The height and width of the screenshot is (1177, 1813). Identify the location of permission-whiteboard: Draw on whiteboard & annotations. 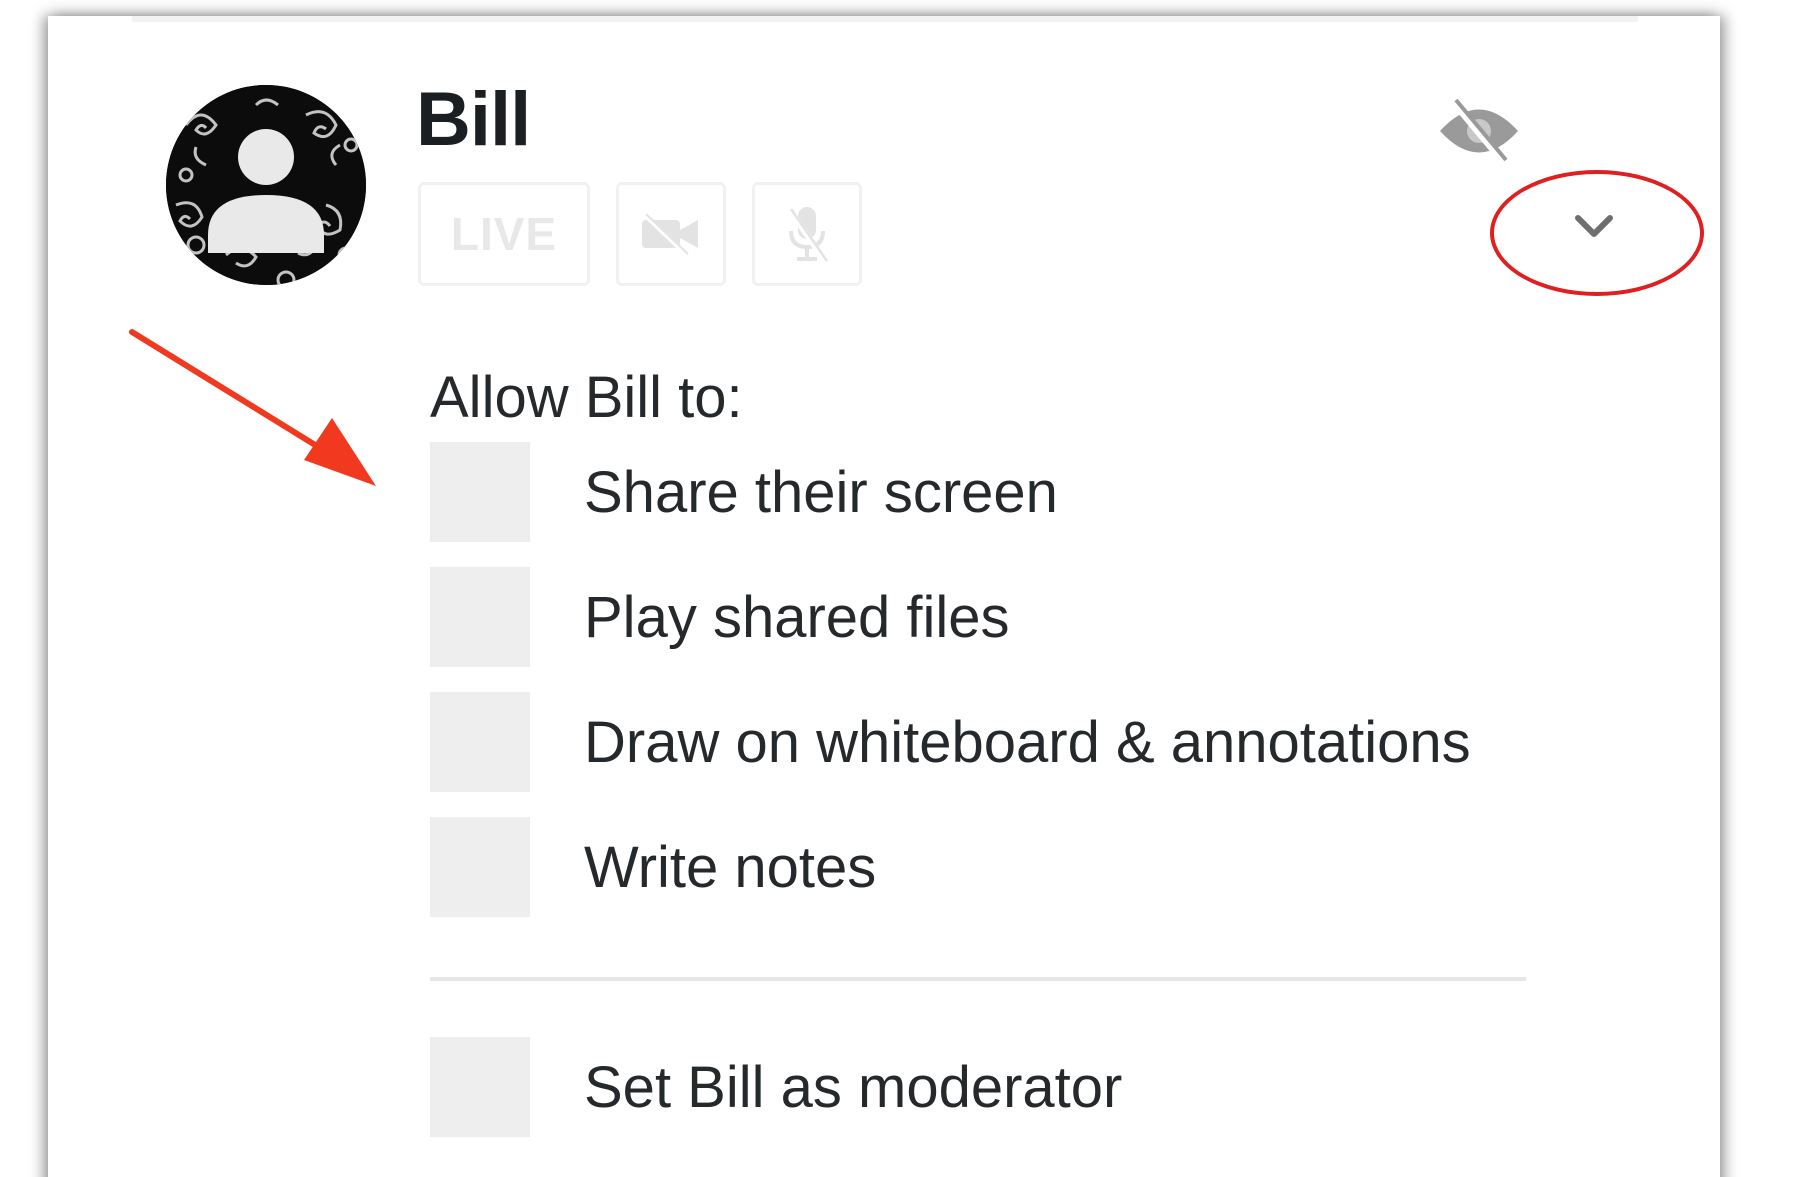
(1030, 742).